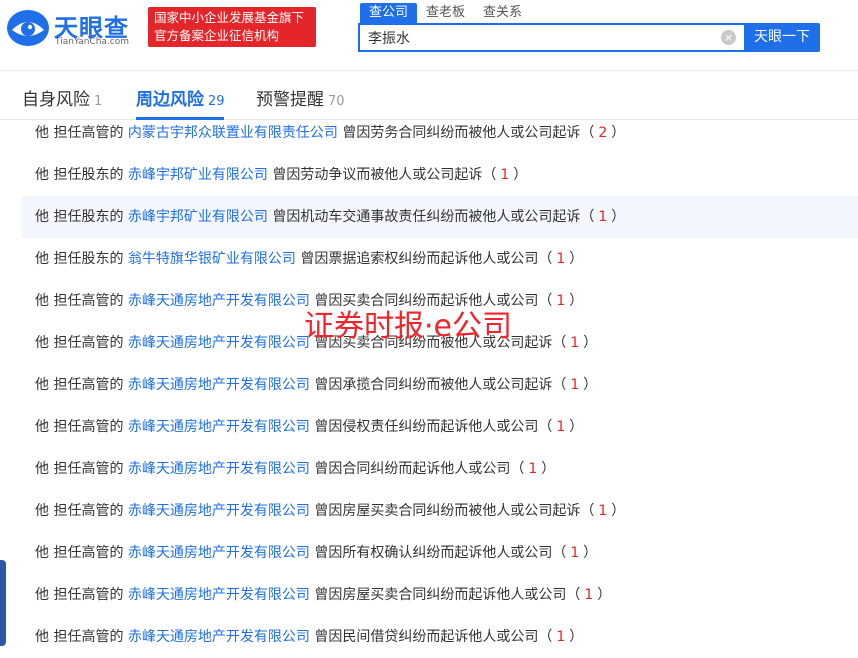  Describe the element at coordinates (3, 603) in the screenshot. I see `side-widget-edge` at that location.